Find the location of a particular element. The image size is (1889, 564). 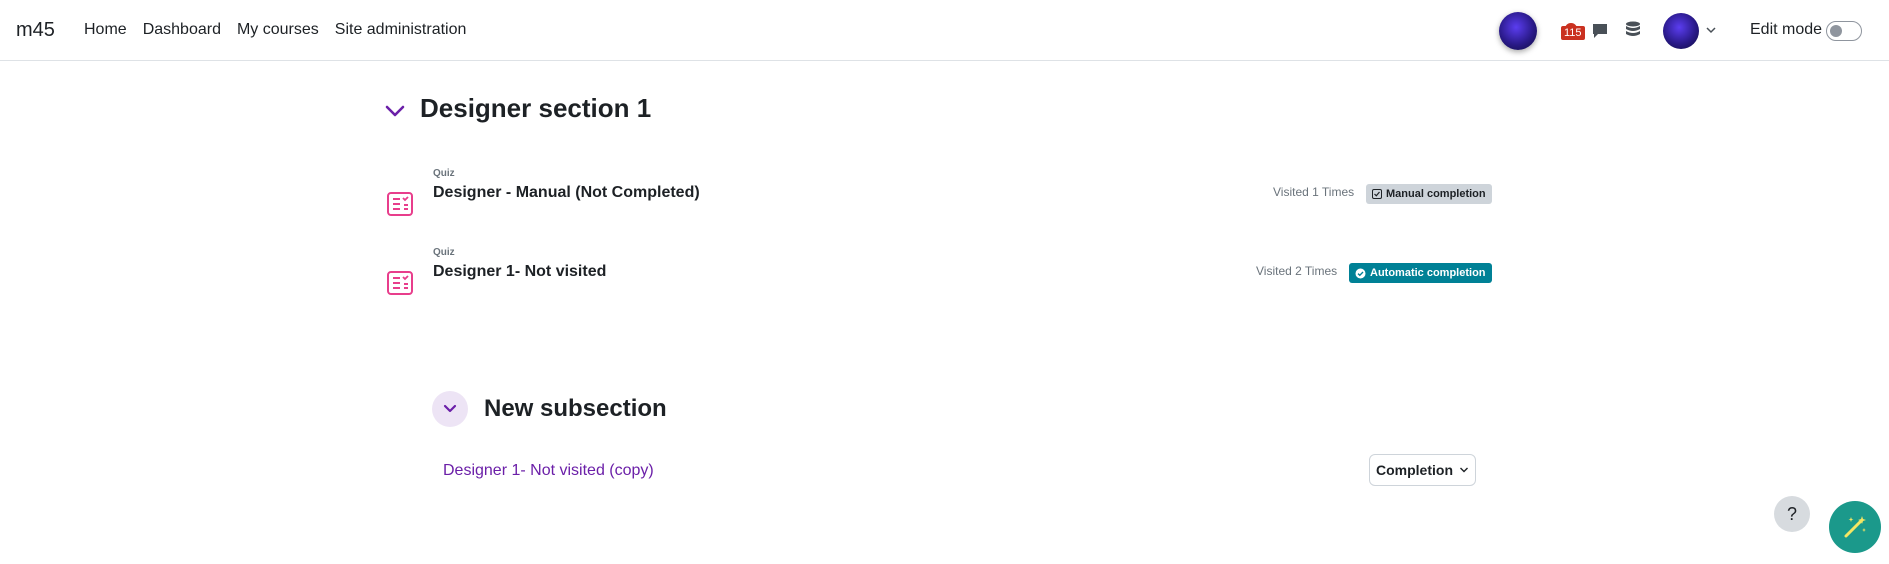

nav-home: Home is located at coordinates (105, 30).